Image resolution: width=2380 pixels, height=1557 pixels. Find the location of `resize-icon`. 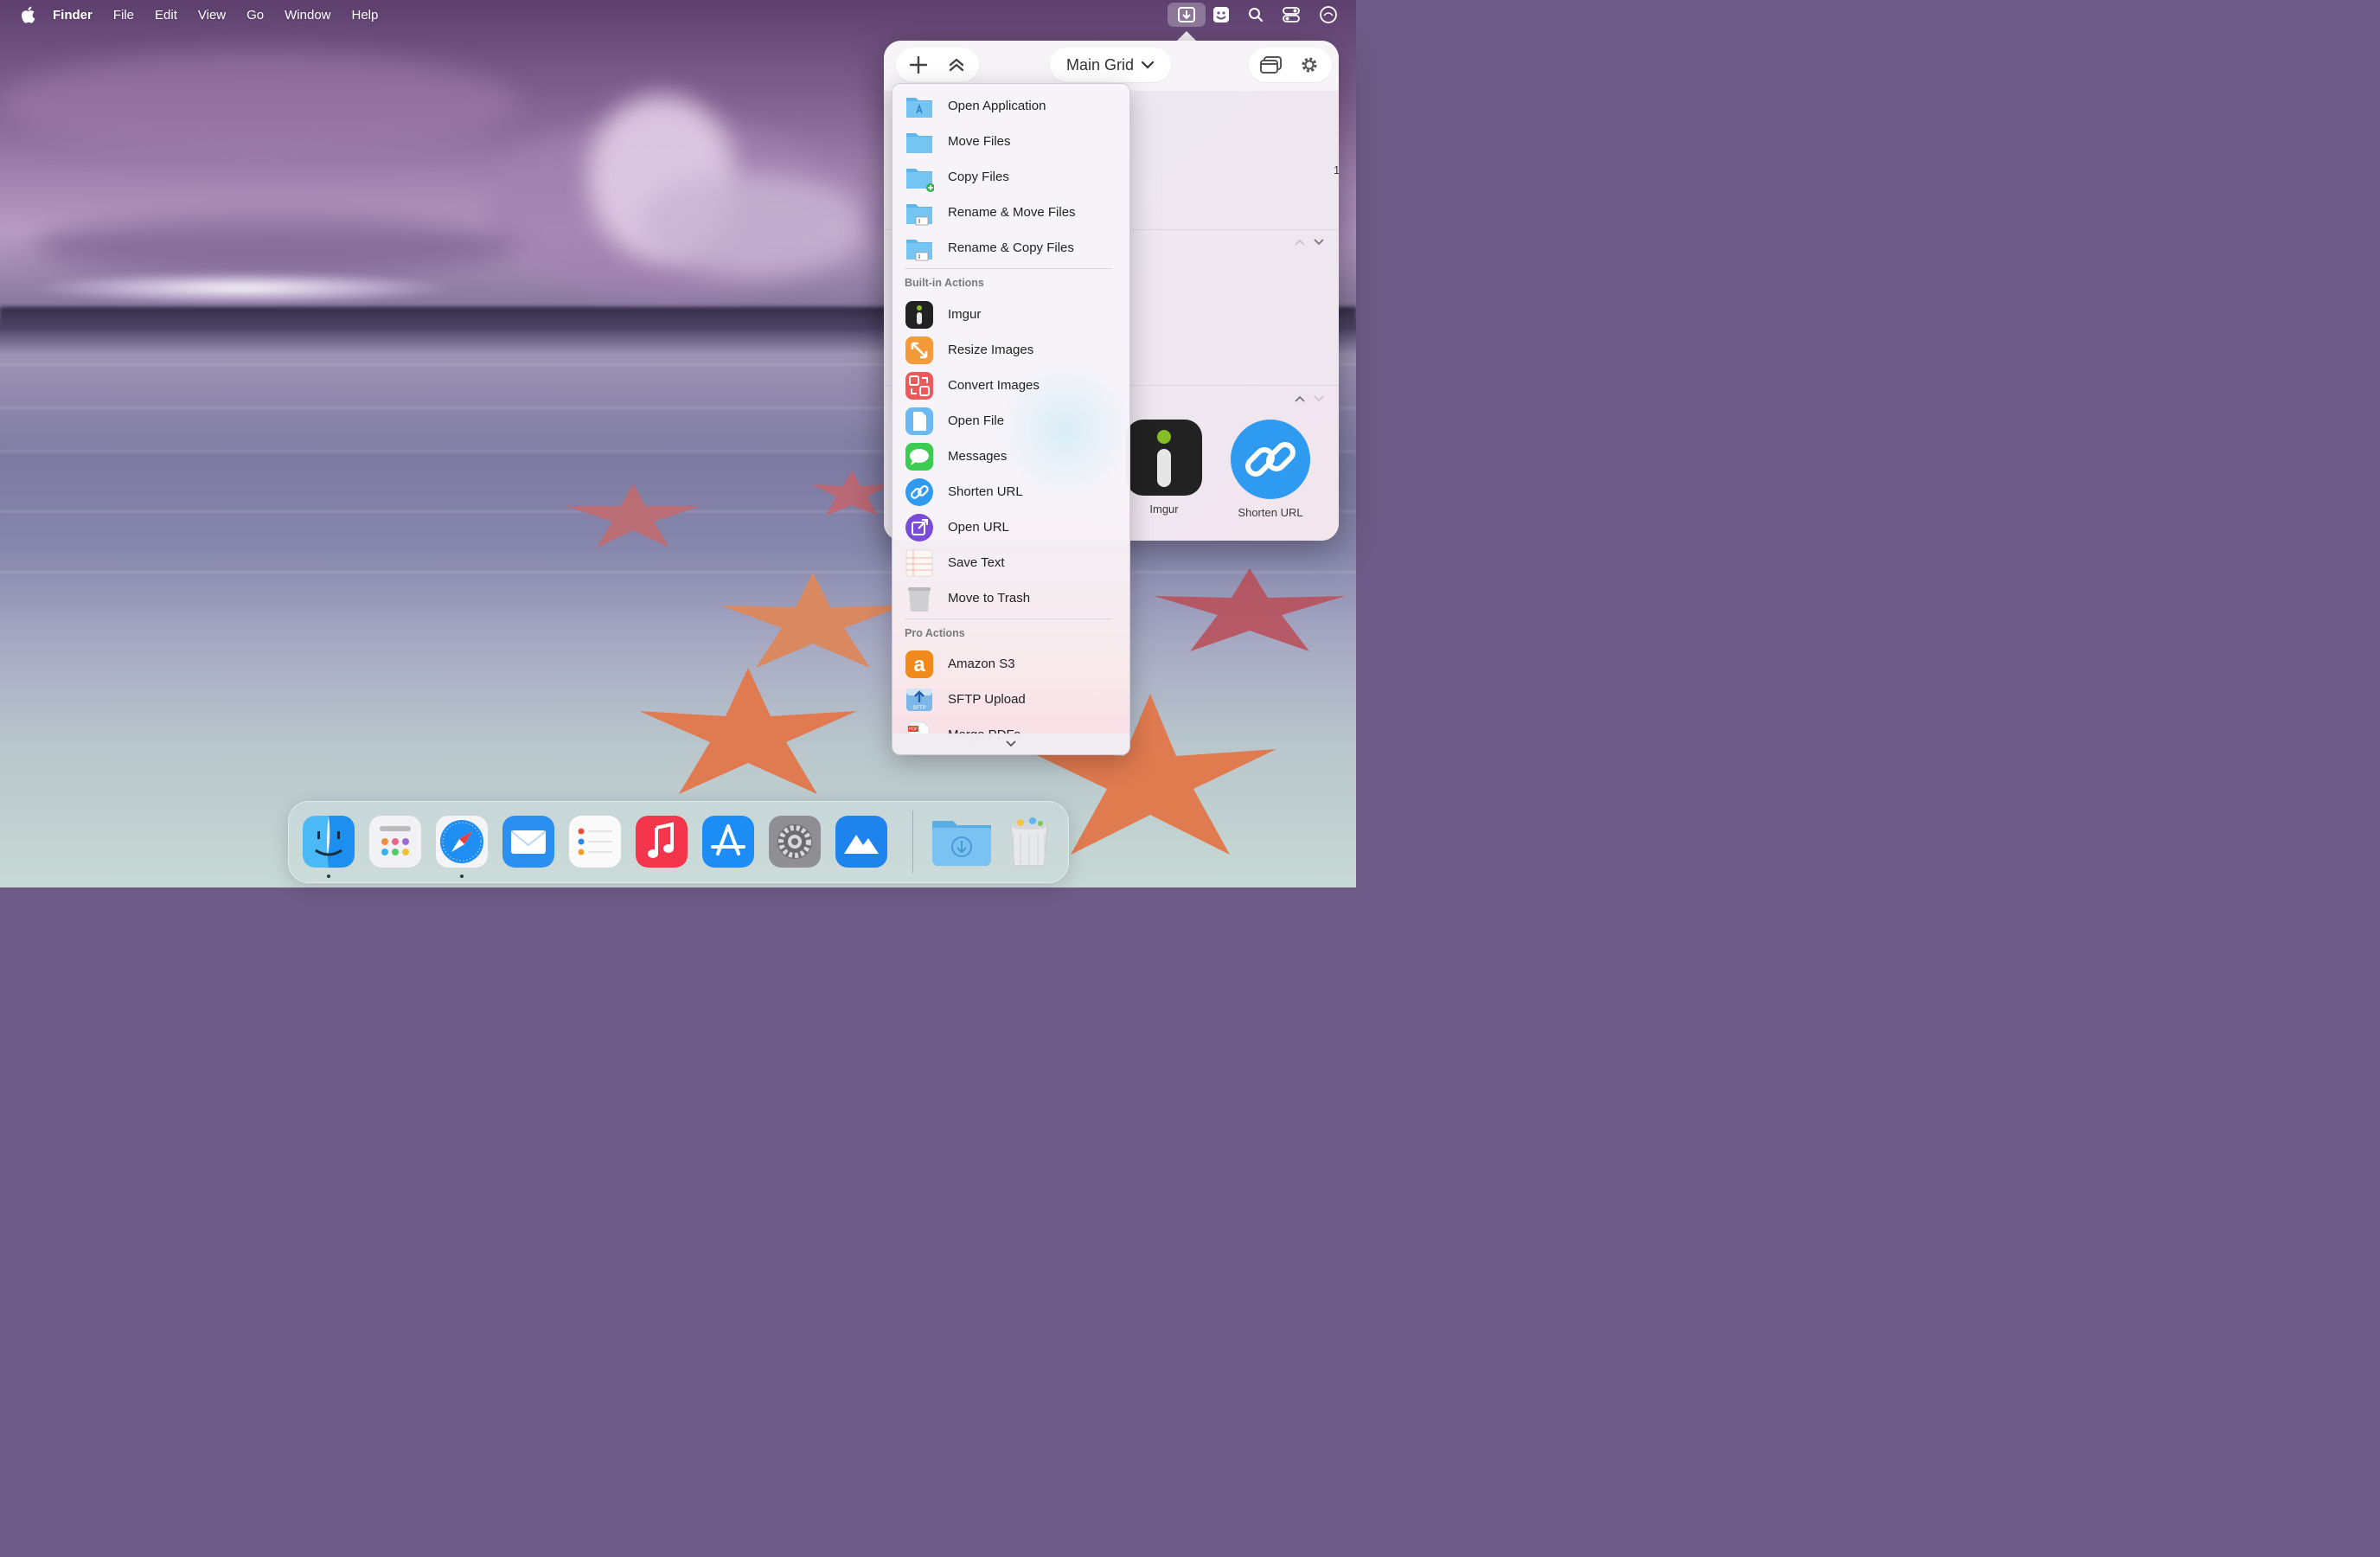

resize-icon is located at coordinates (919, 350).